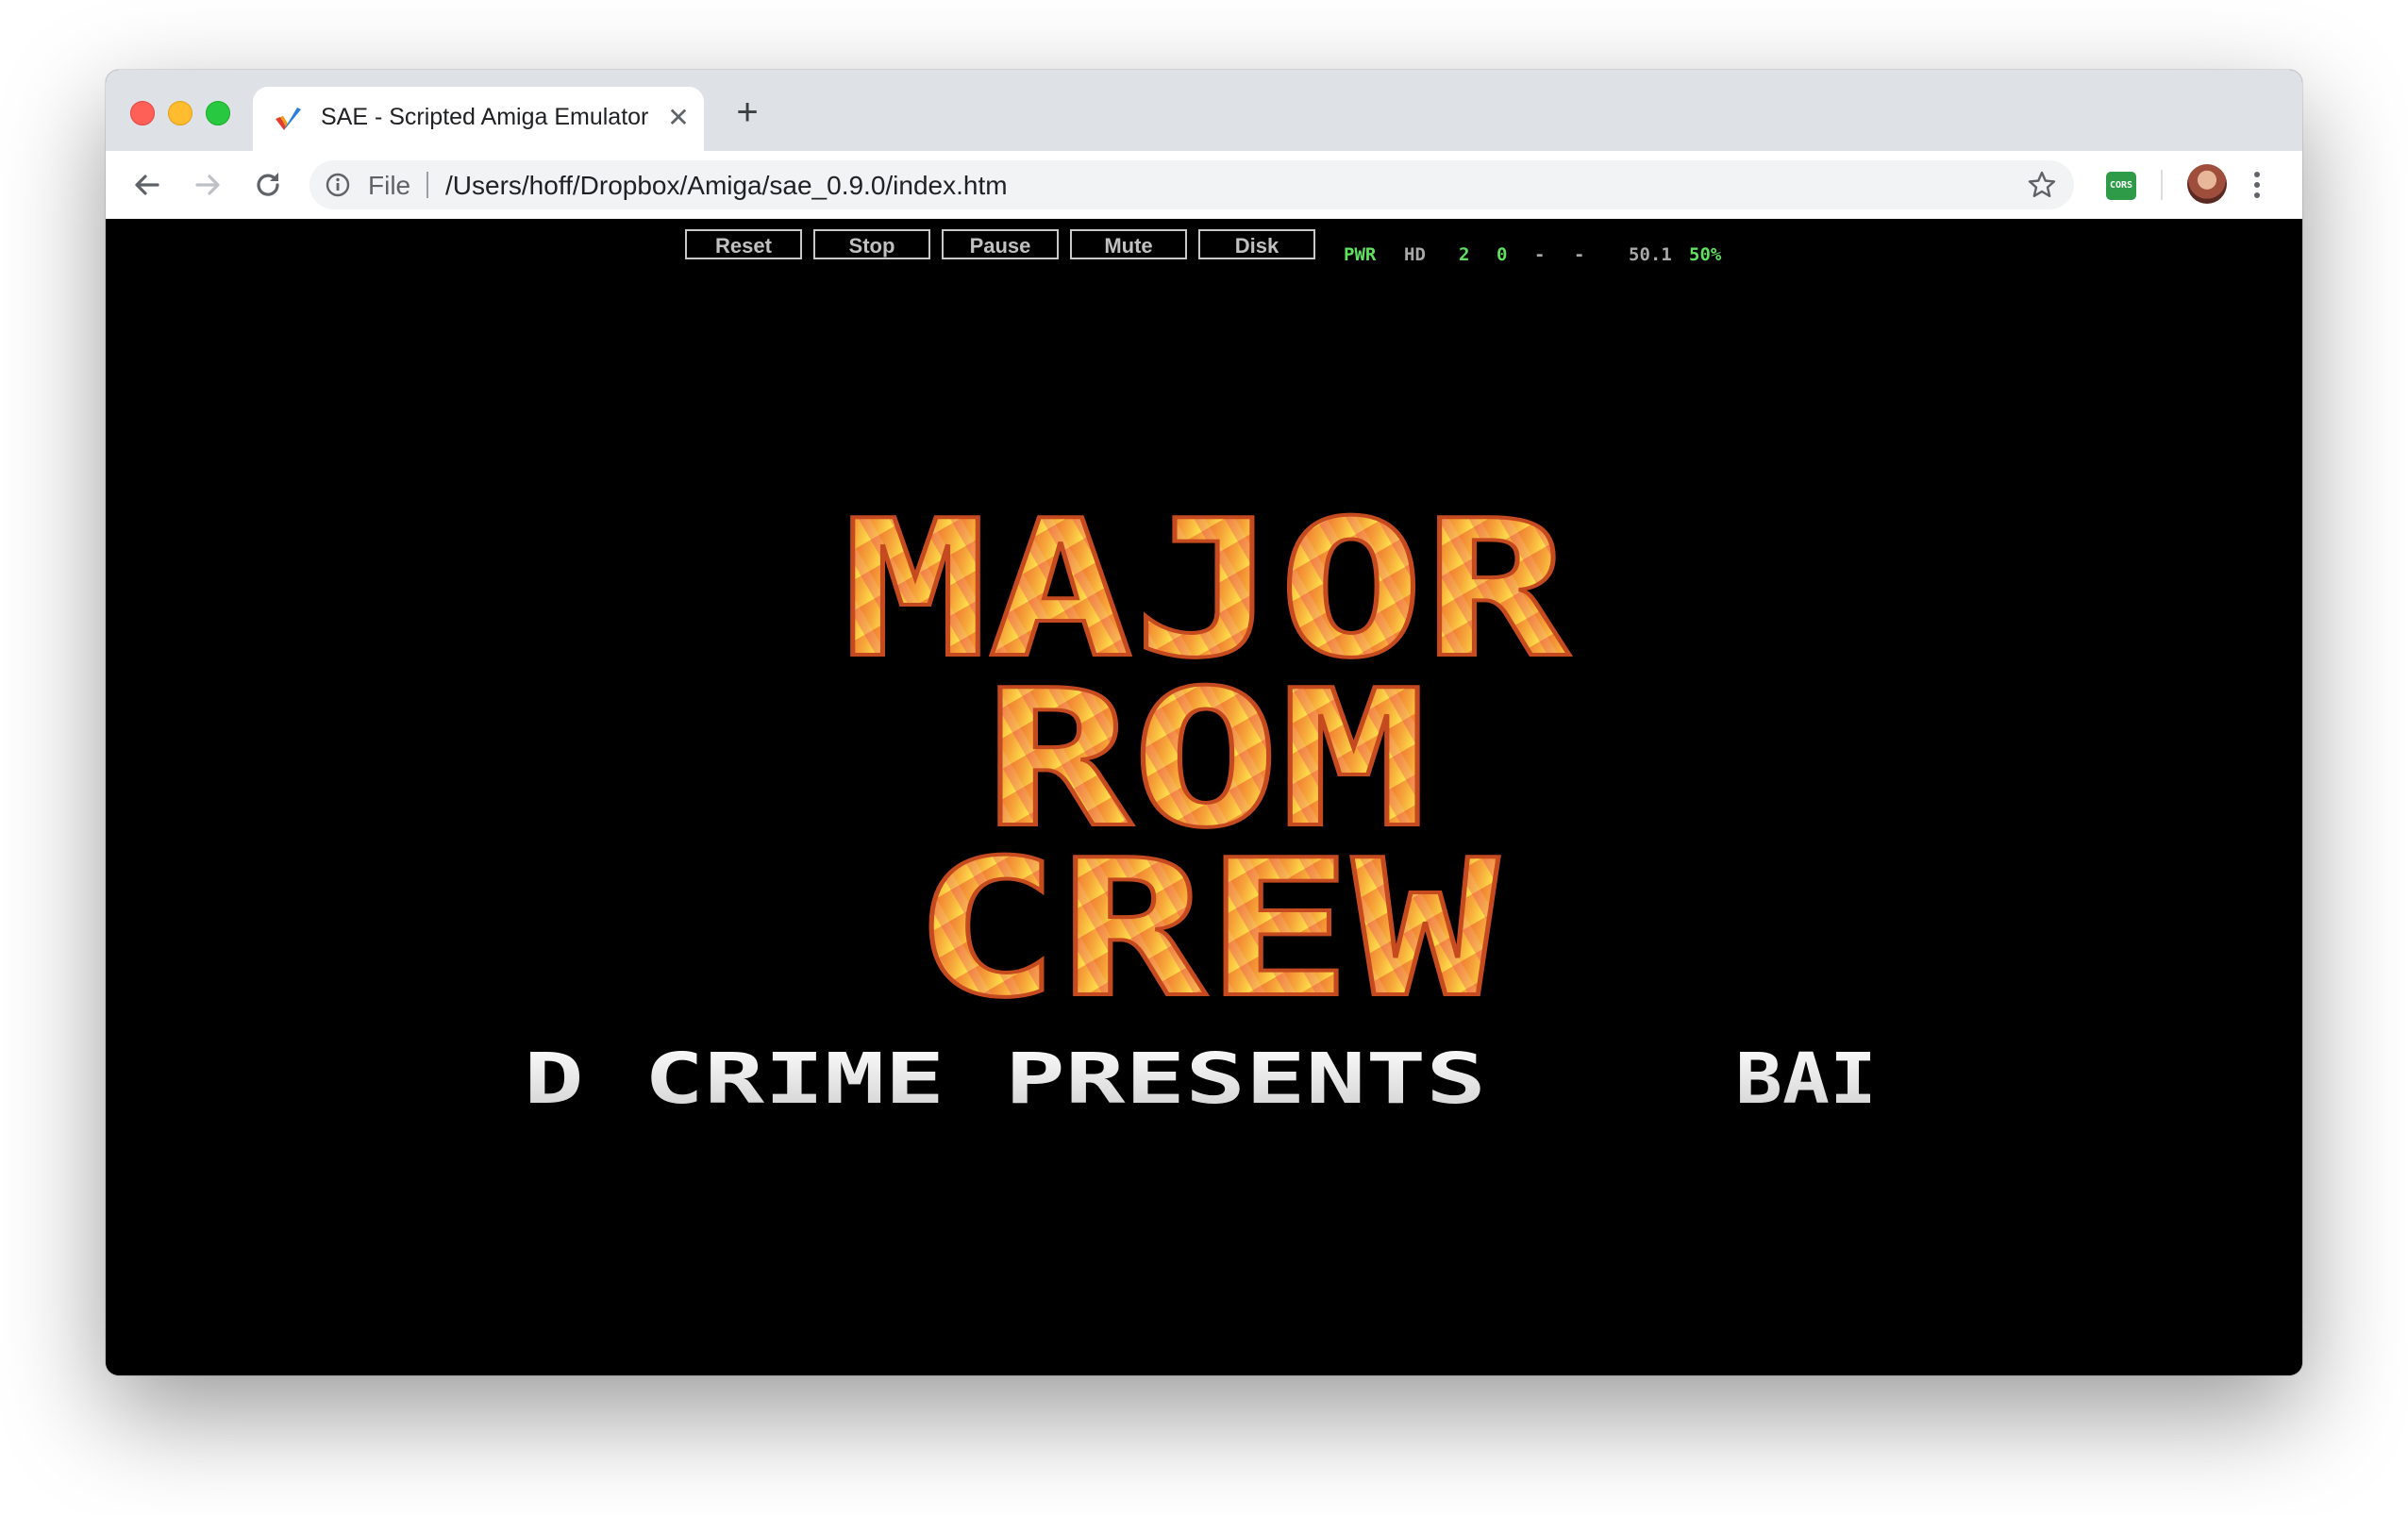 This screenshot has height=1515, width=2408. What do you see at coordinates (2162, 185) in the screenshot?
I see `toolbar-separator` at bounding box center [2162, 185].